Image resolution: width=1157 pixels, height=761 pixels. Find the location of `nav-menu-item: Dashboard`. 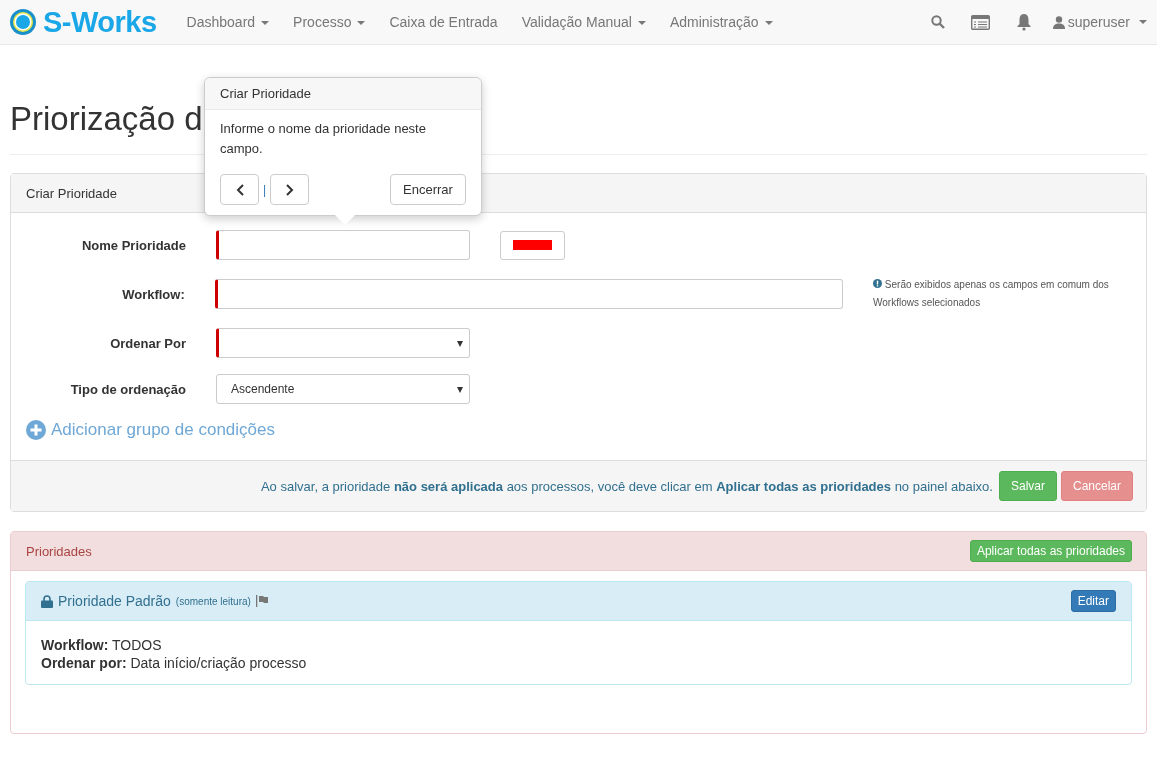

nav-menu-item: Dashboard is located at coordinates (228, 22).